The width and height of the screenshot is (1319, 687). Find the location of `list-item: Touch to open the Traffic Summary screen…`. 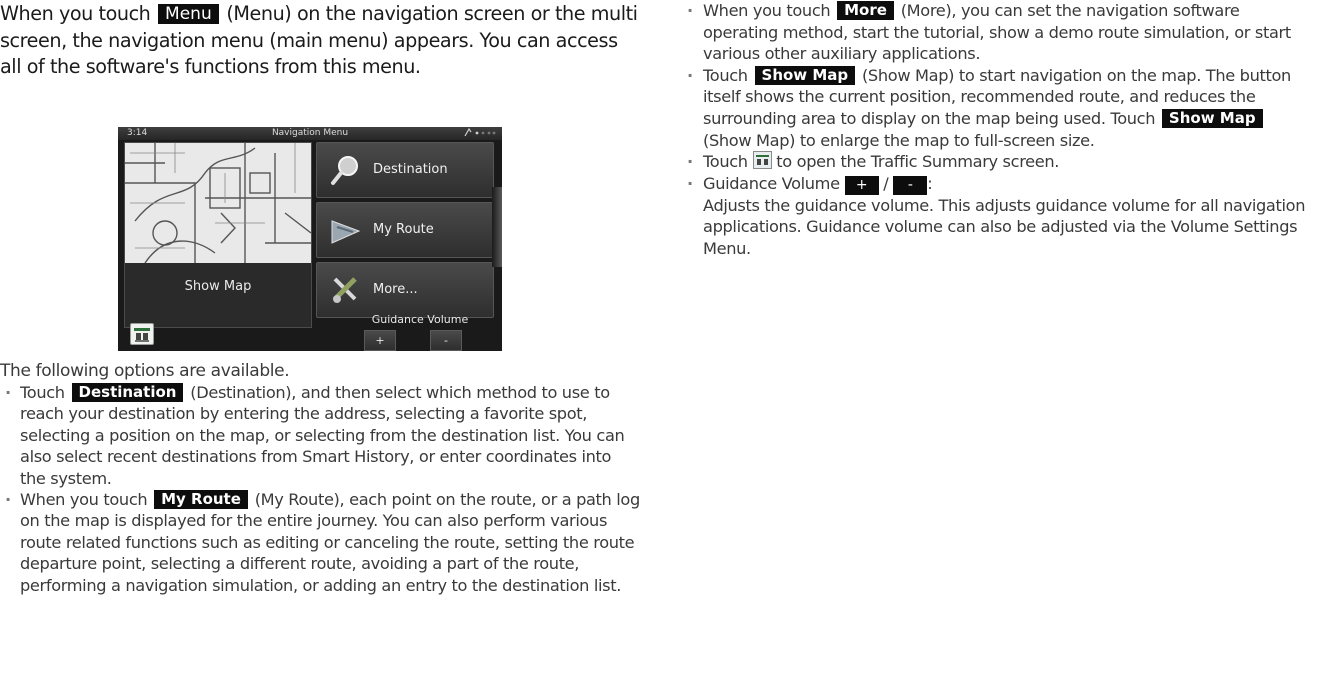

list-item: Touch to open the Traffic Summary screen… is located at coordinates (997, 162).